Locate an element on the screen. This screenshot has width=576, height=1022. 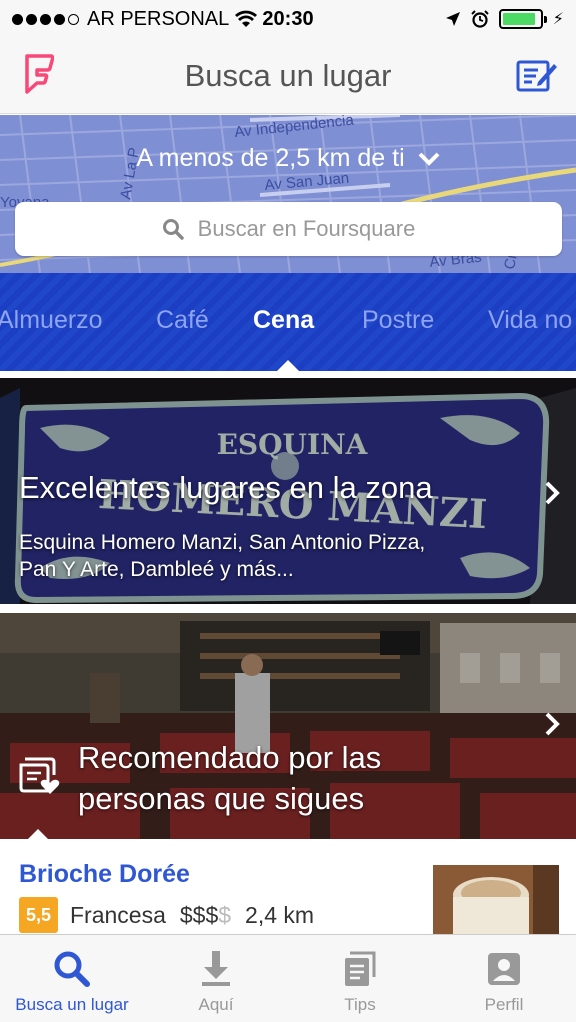
card-pointer is located at coordinates (38, 834).